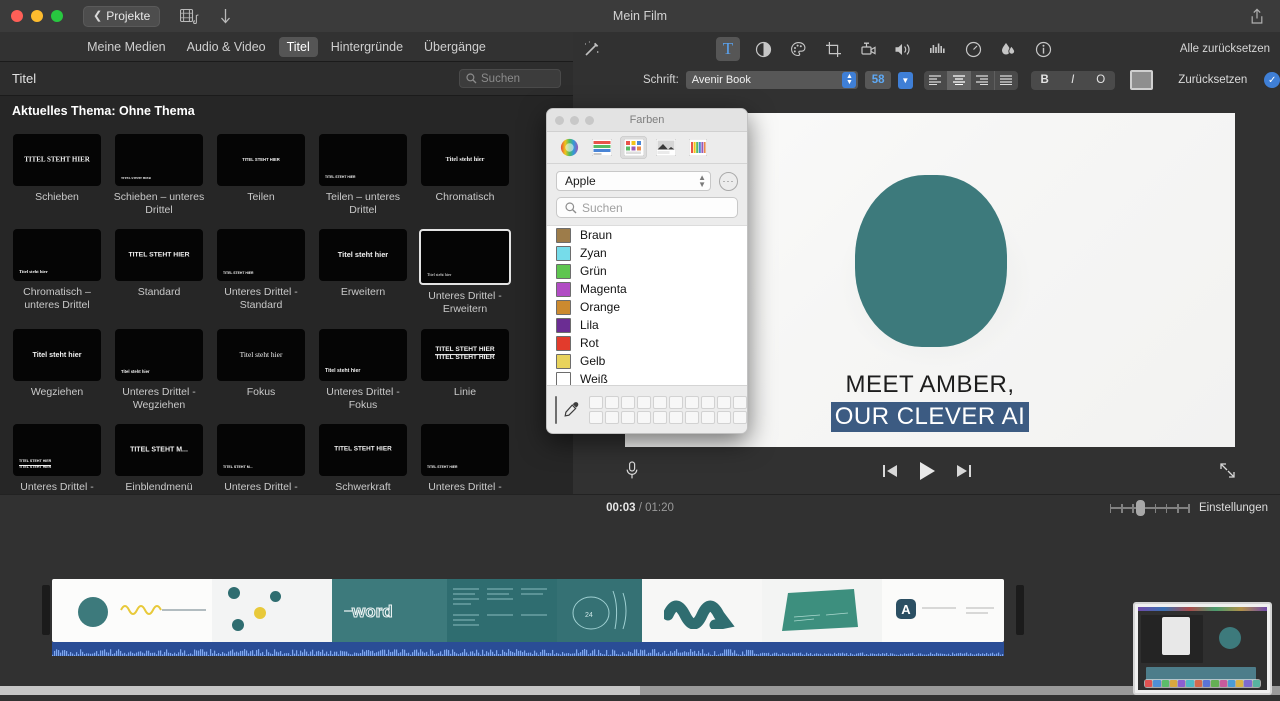  What do you see at coordinates (1006, 80) in the screenshot?
I see `align-justify-button` at bounding box center [1006, 80].